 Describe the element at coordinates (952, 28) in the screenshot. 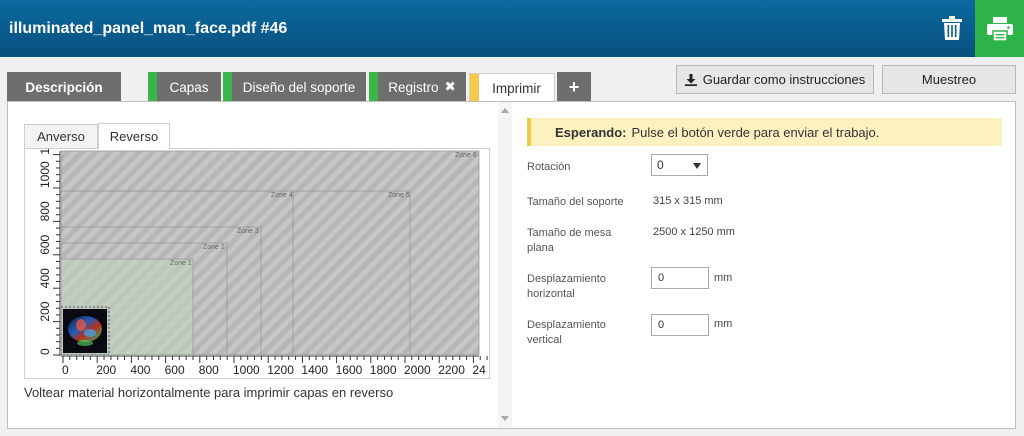

I see `trash-icon` at that location.